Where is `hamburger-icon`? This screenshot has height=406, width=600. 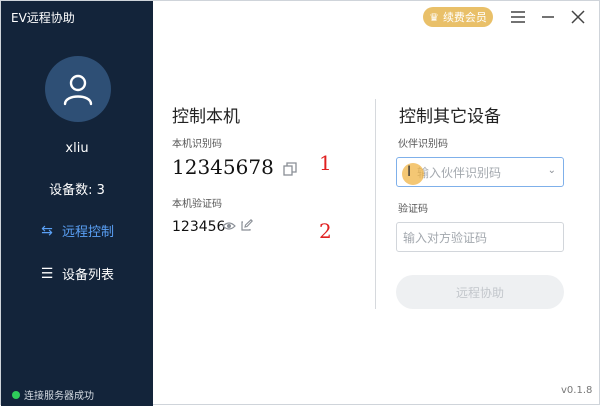 hamburger-icon is located at coordinates (518, 17).